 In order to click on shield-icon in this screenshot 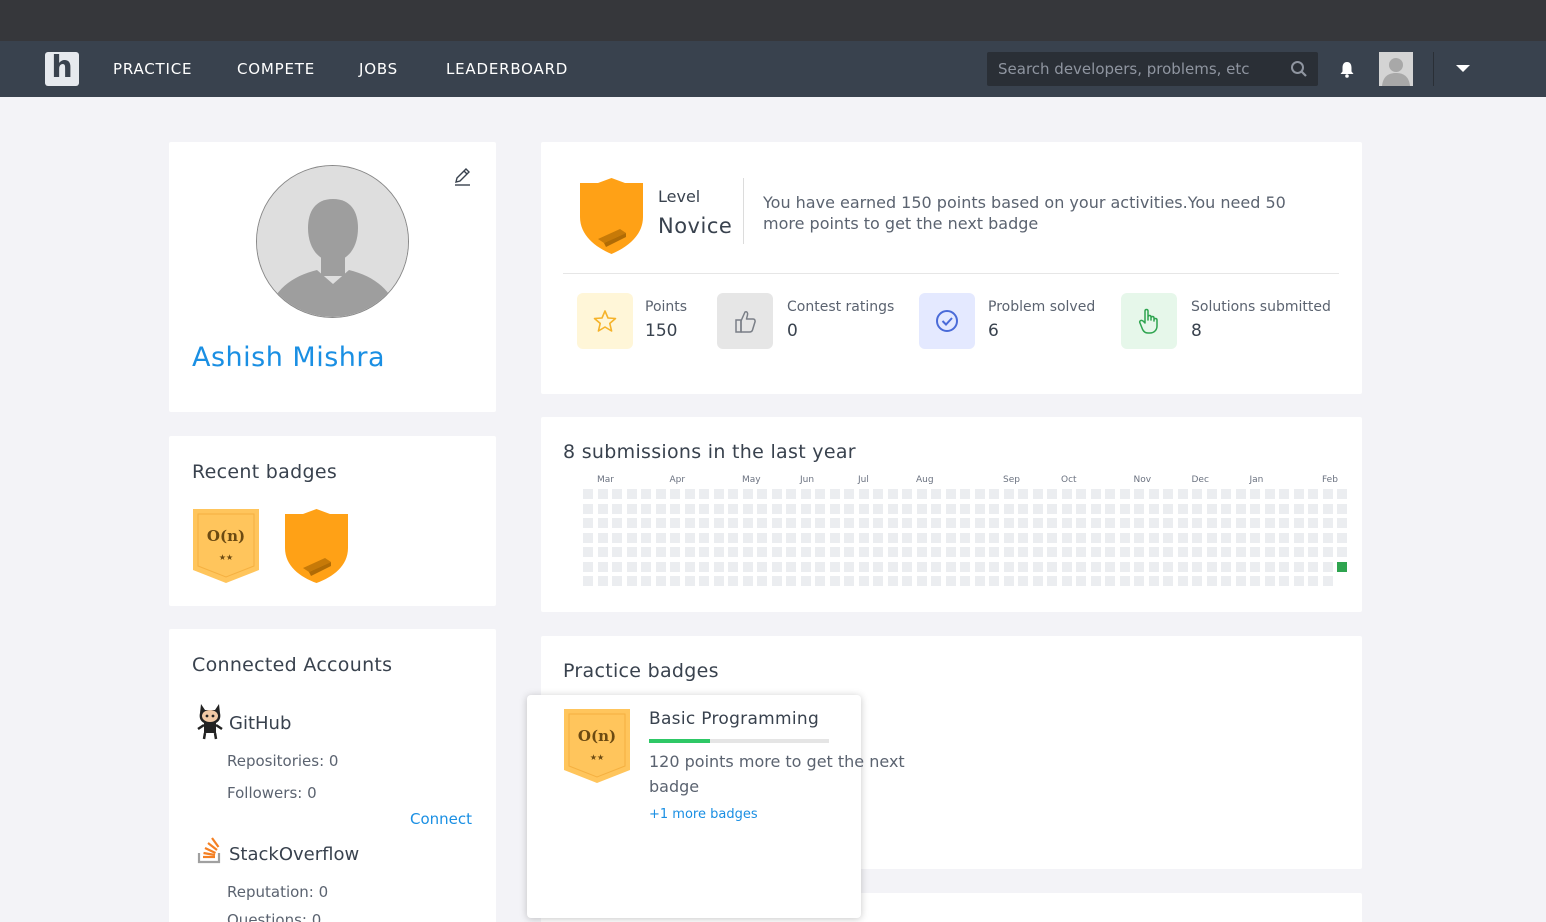, I will do `click(316, 546)`.